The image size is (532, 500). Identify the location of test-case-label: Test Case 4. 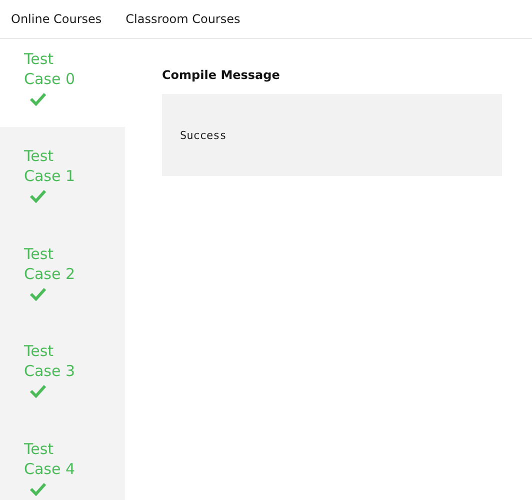
(50, 458).